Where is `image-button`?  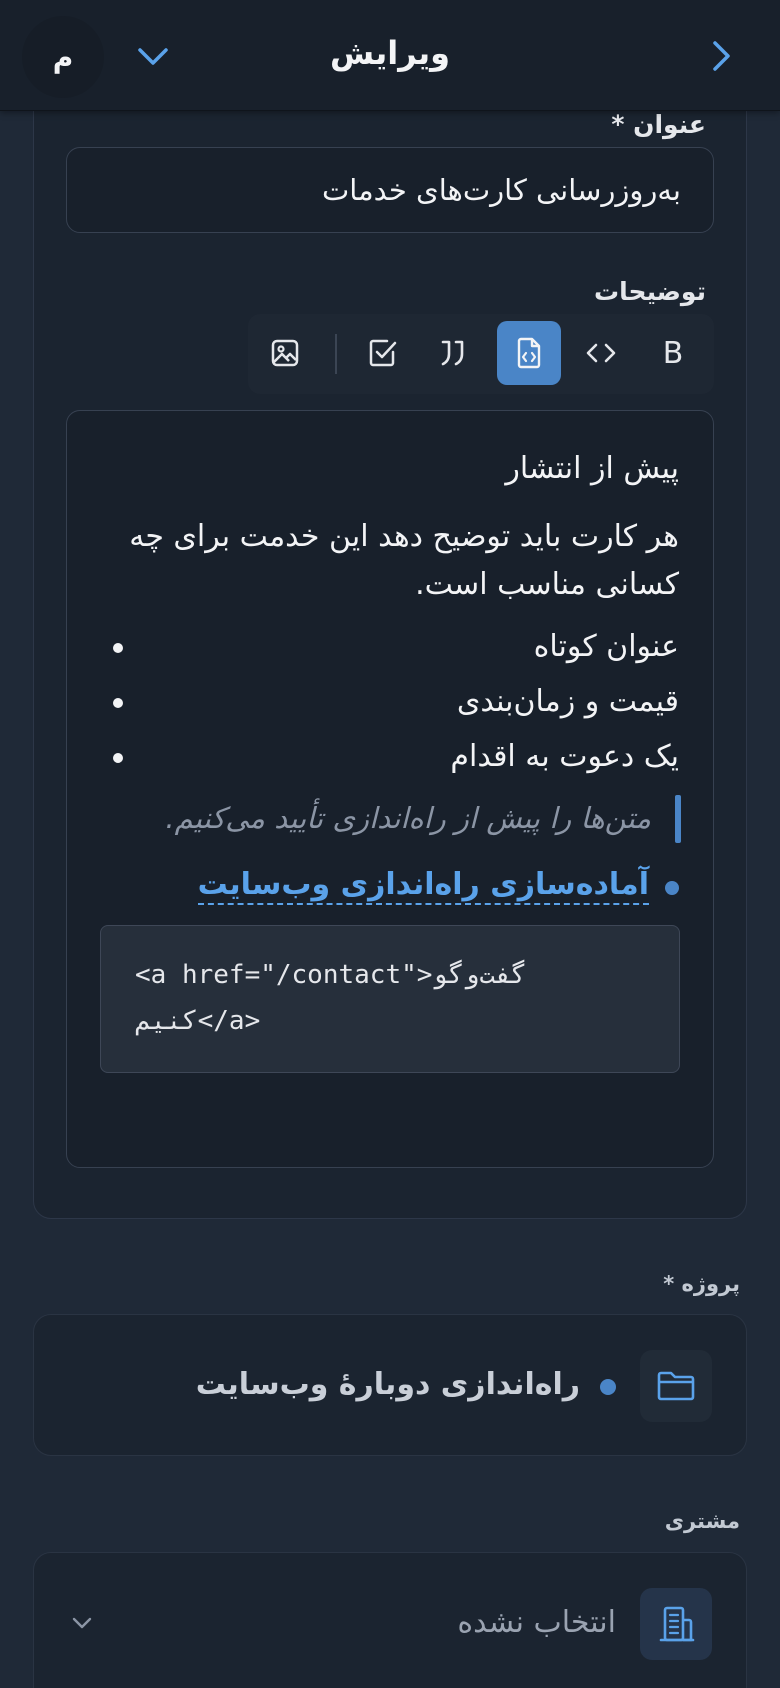
image-button is located at coordinates (285, 353).